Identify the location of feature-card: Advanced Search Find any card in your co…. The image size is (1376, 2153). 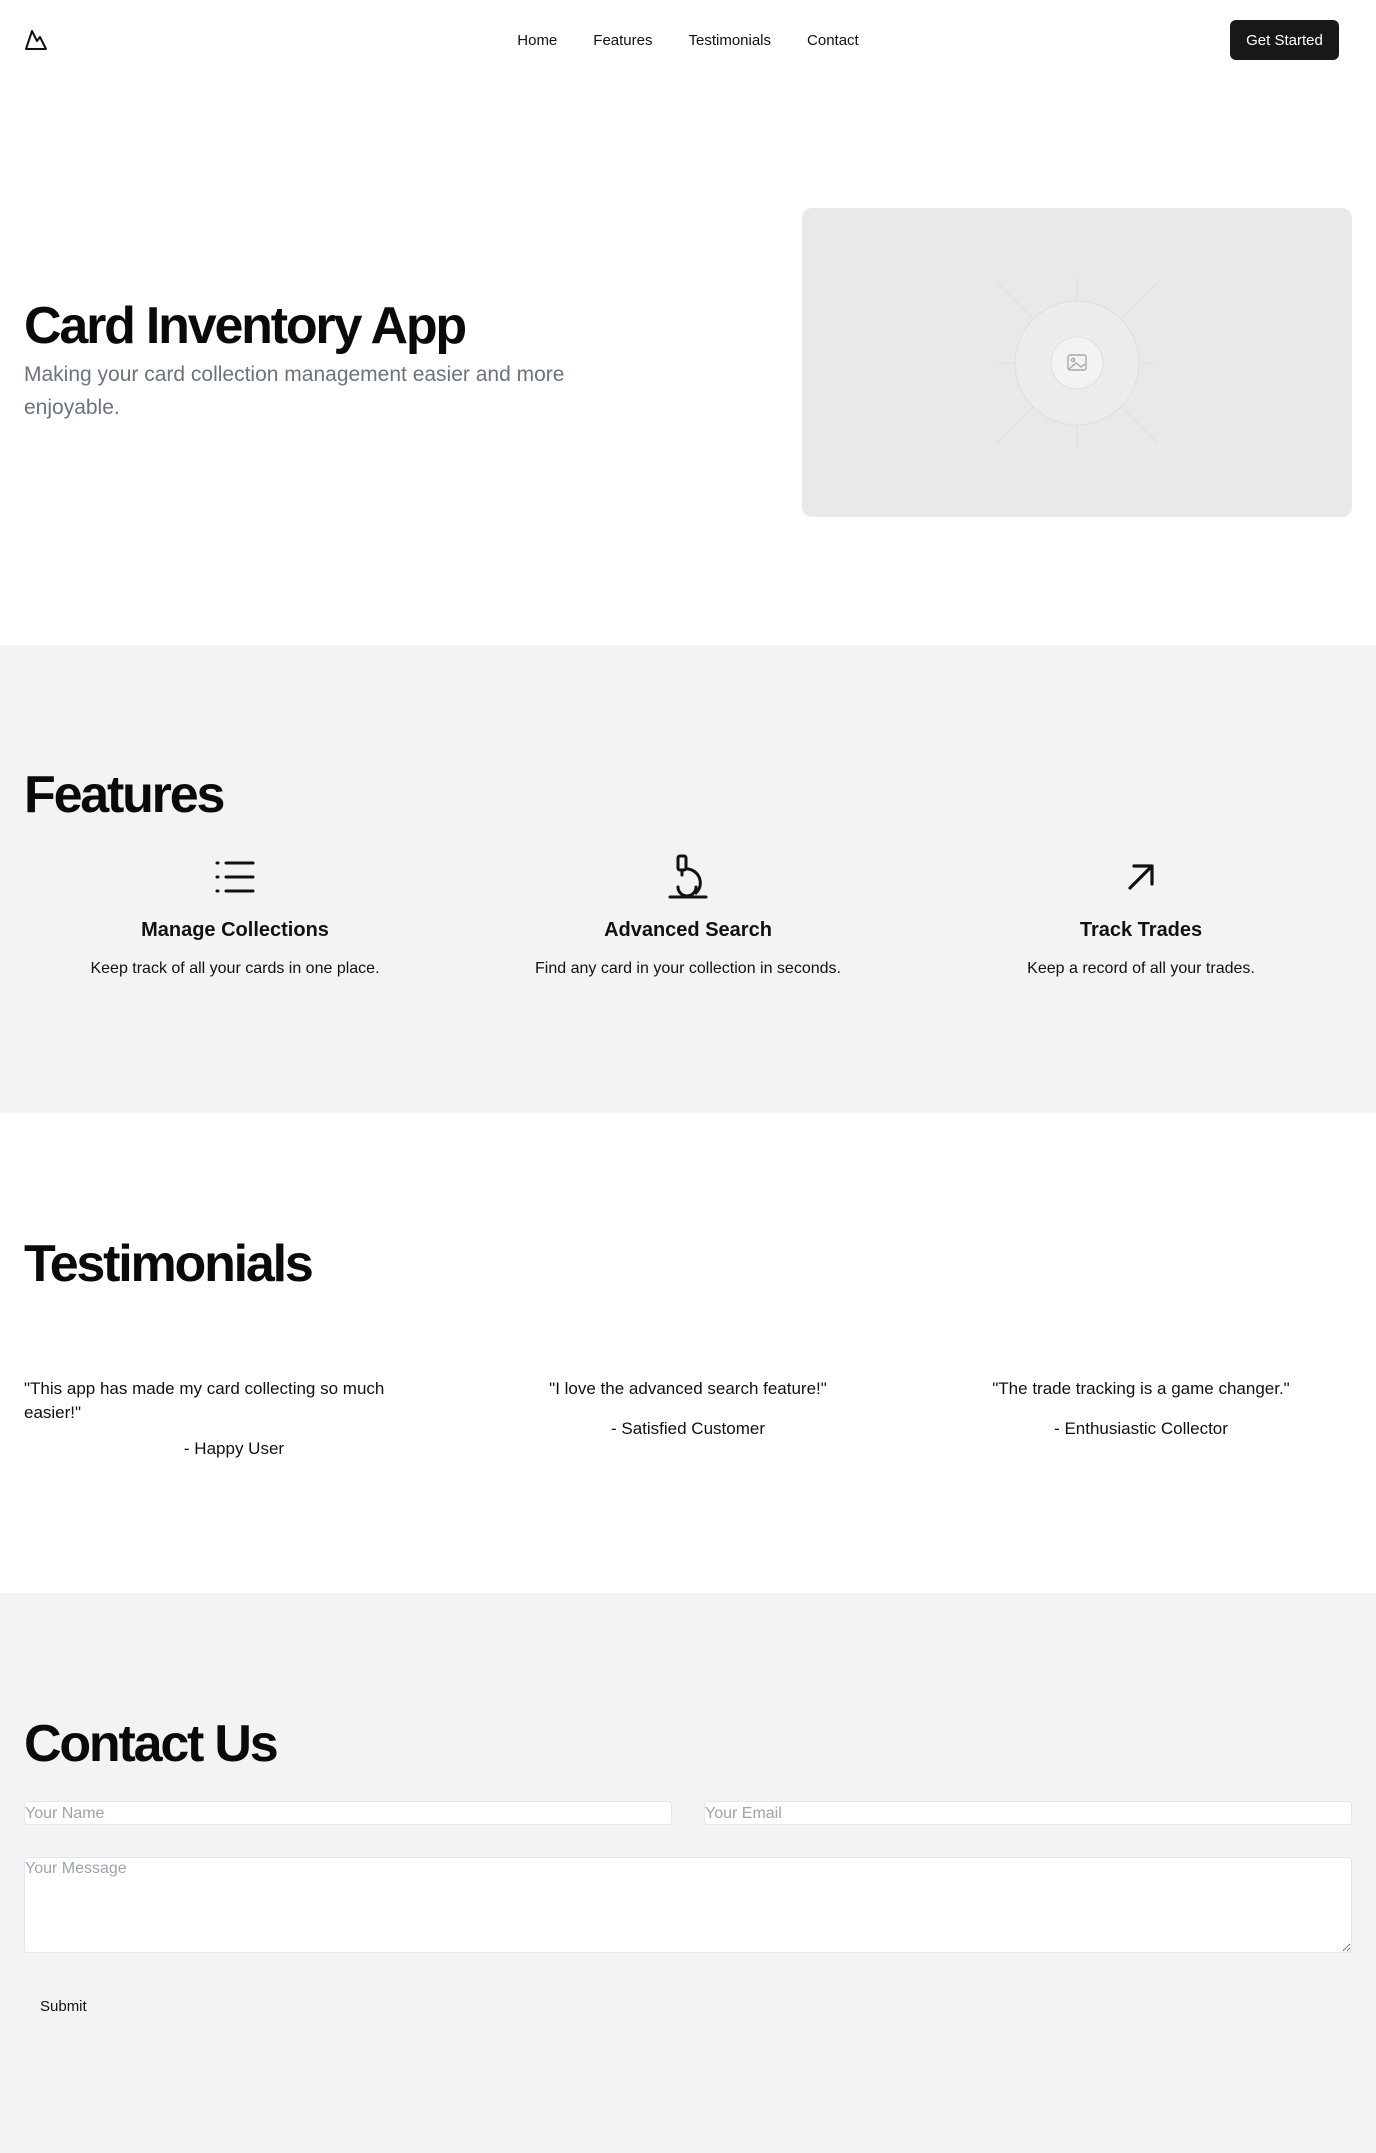
(688, 916).